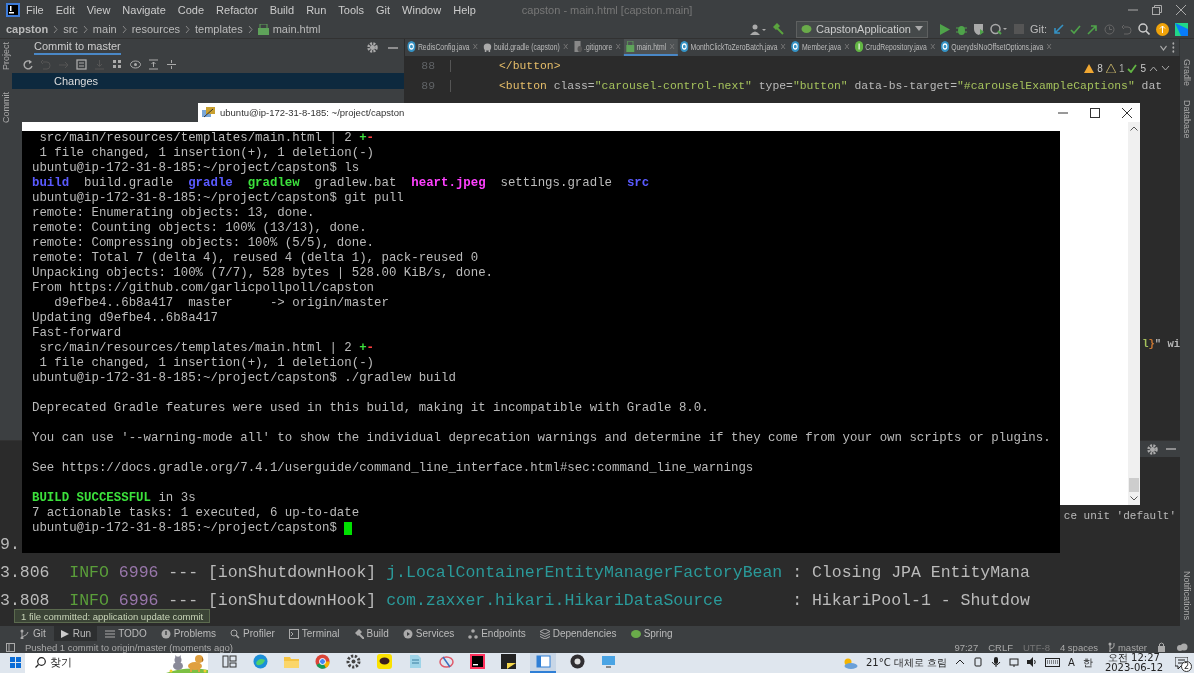 This screenshot has height=673, width=1194. Describe the element at coordinates (70, 29) in the screenshot. I see `breadcrumb-item: src` at that location.